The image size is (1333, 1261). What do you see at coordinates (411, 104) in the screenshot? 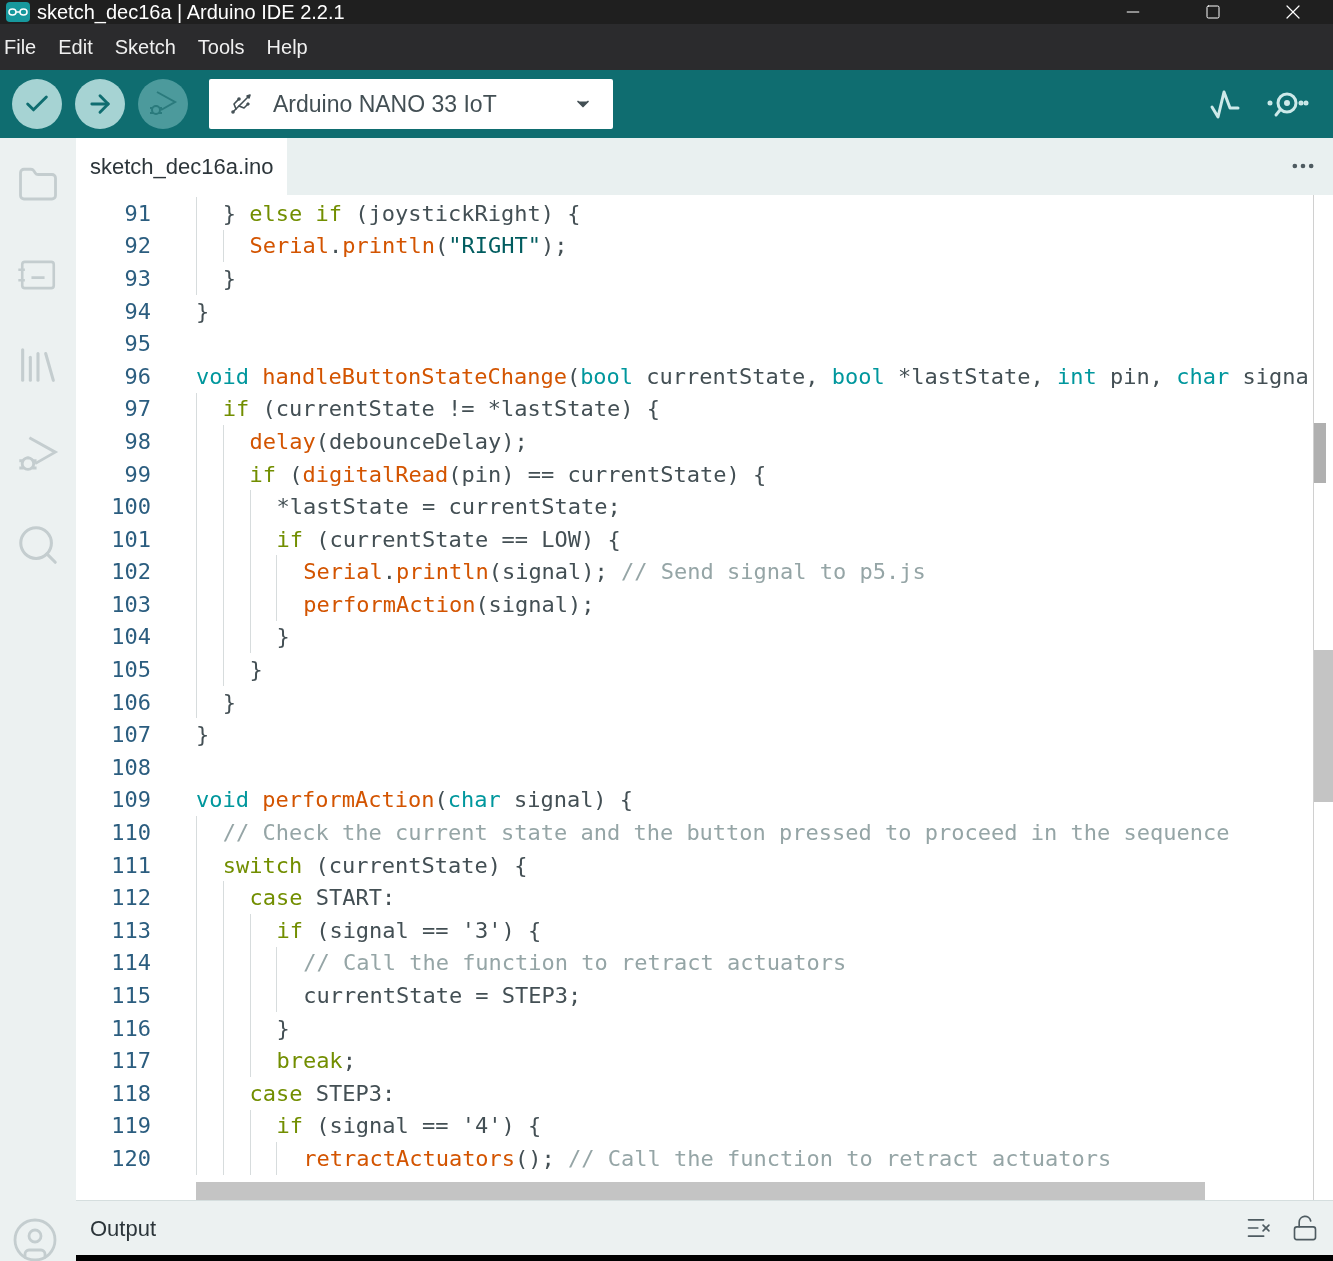
I see `board-selector: Arduino NANO 33 IoT` at bounding box center [411, 104].